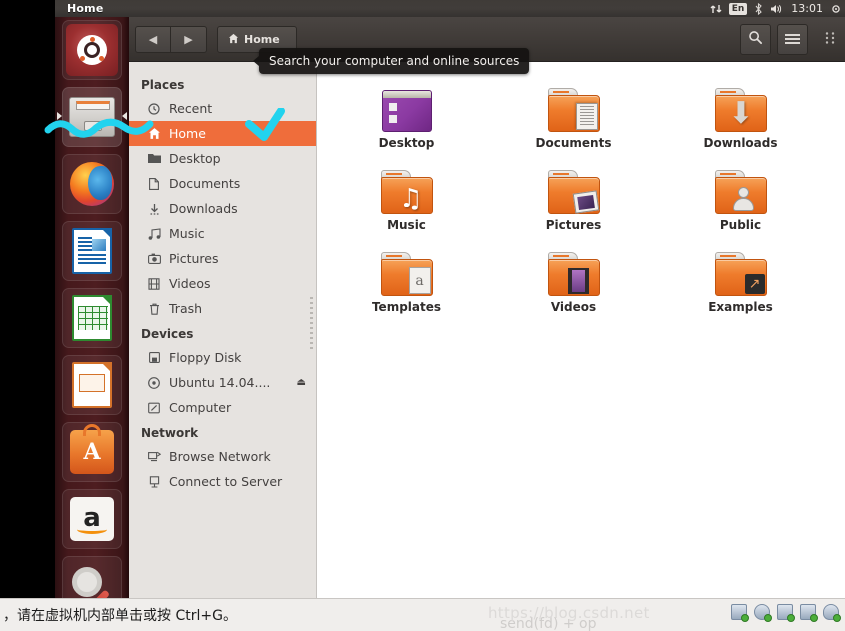 The width and height of the screenshot is (845, 631). What do you see at coordinates (203, 208) in the screenshot?
I see `sidebar-item-label: Downloads` at bounding box center [203, 208].